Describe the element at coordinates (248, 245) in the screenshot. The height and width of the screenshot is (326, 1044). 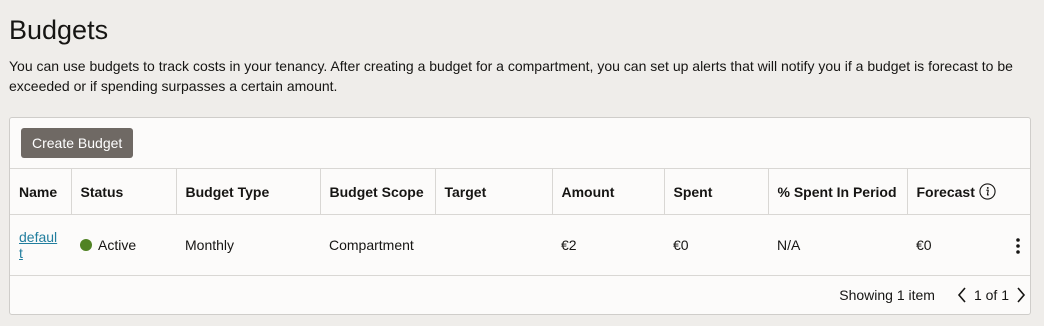
I see `cell-budget-type: Monthly` at that location.